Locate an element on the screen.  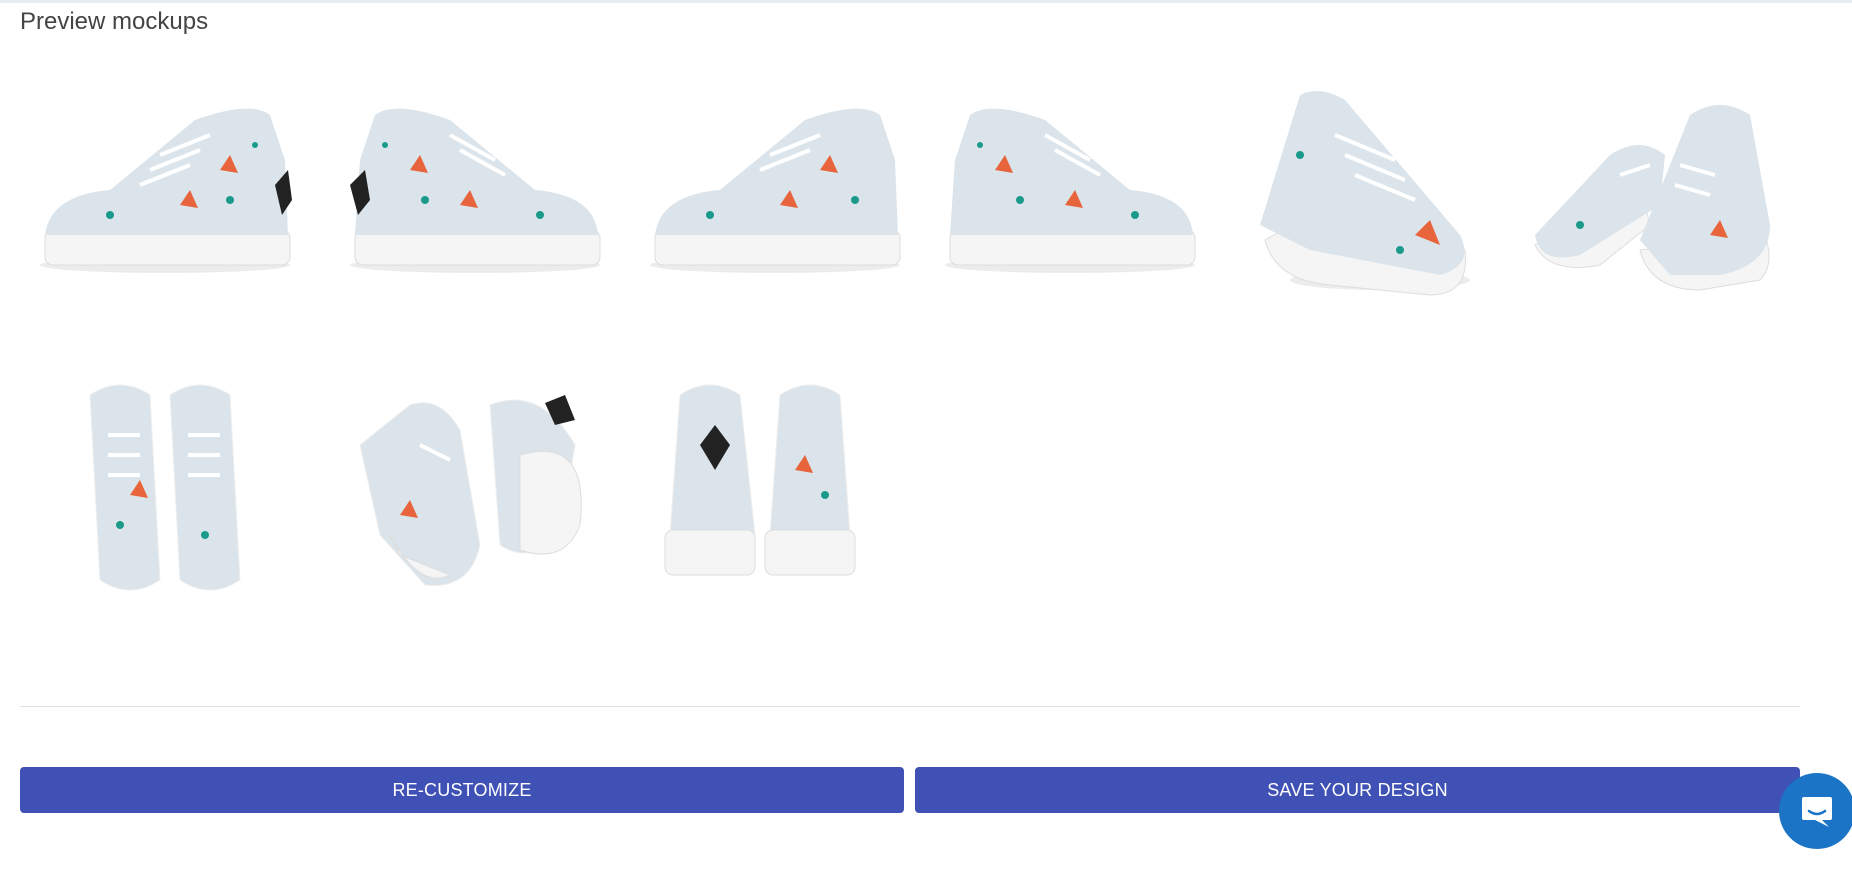
top-border is located at coordinates (926, 1).